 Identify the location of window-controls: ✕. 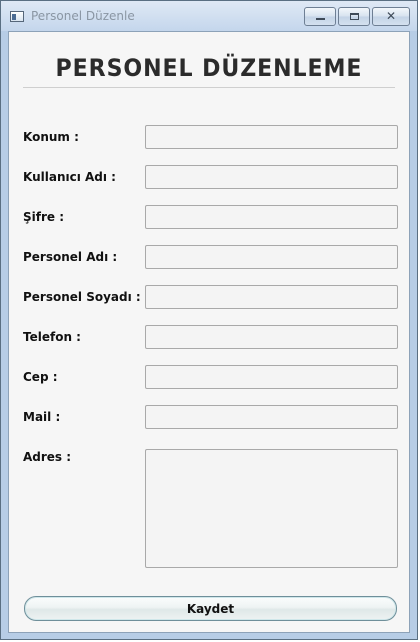
(357, 16).